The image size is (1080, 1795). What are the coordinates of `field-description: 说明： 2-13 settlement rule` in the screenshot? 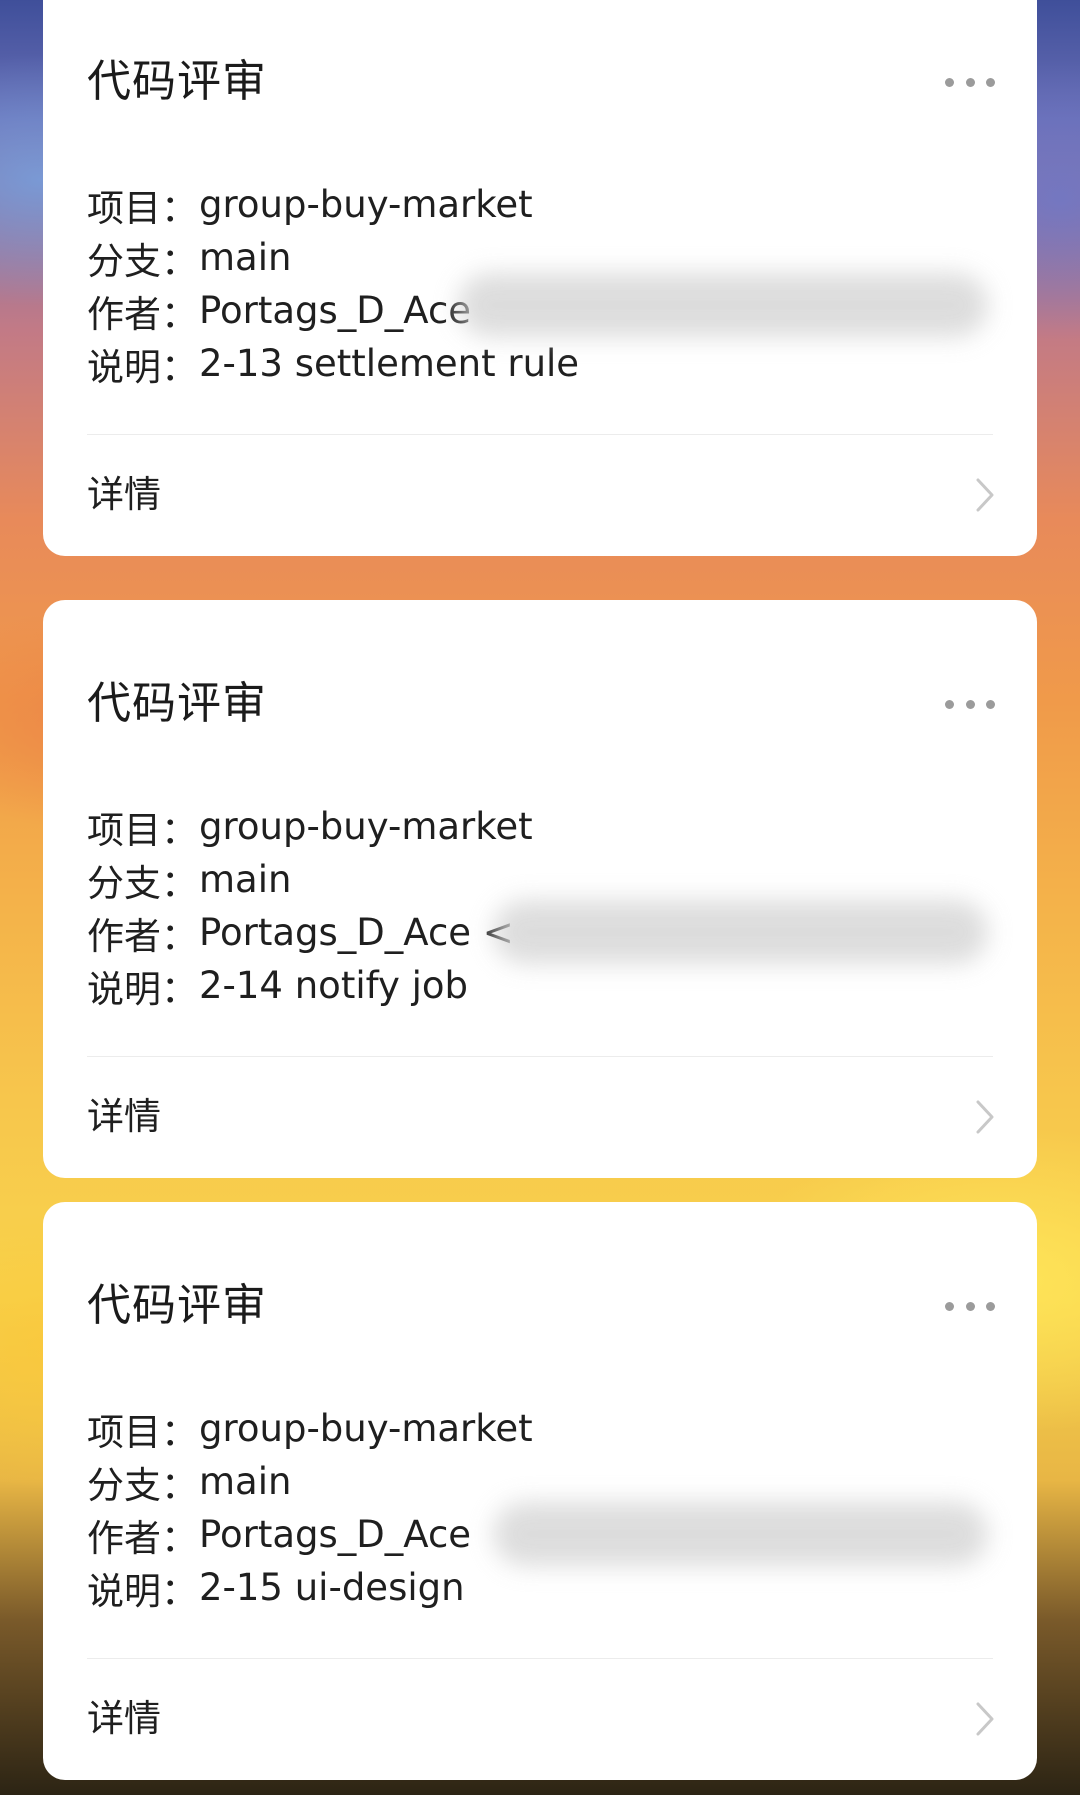 It's located at (537, 363).